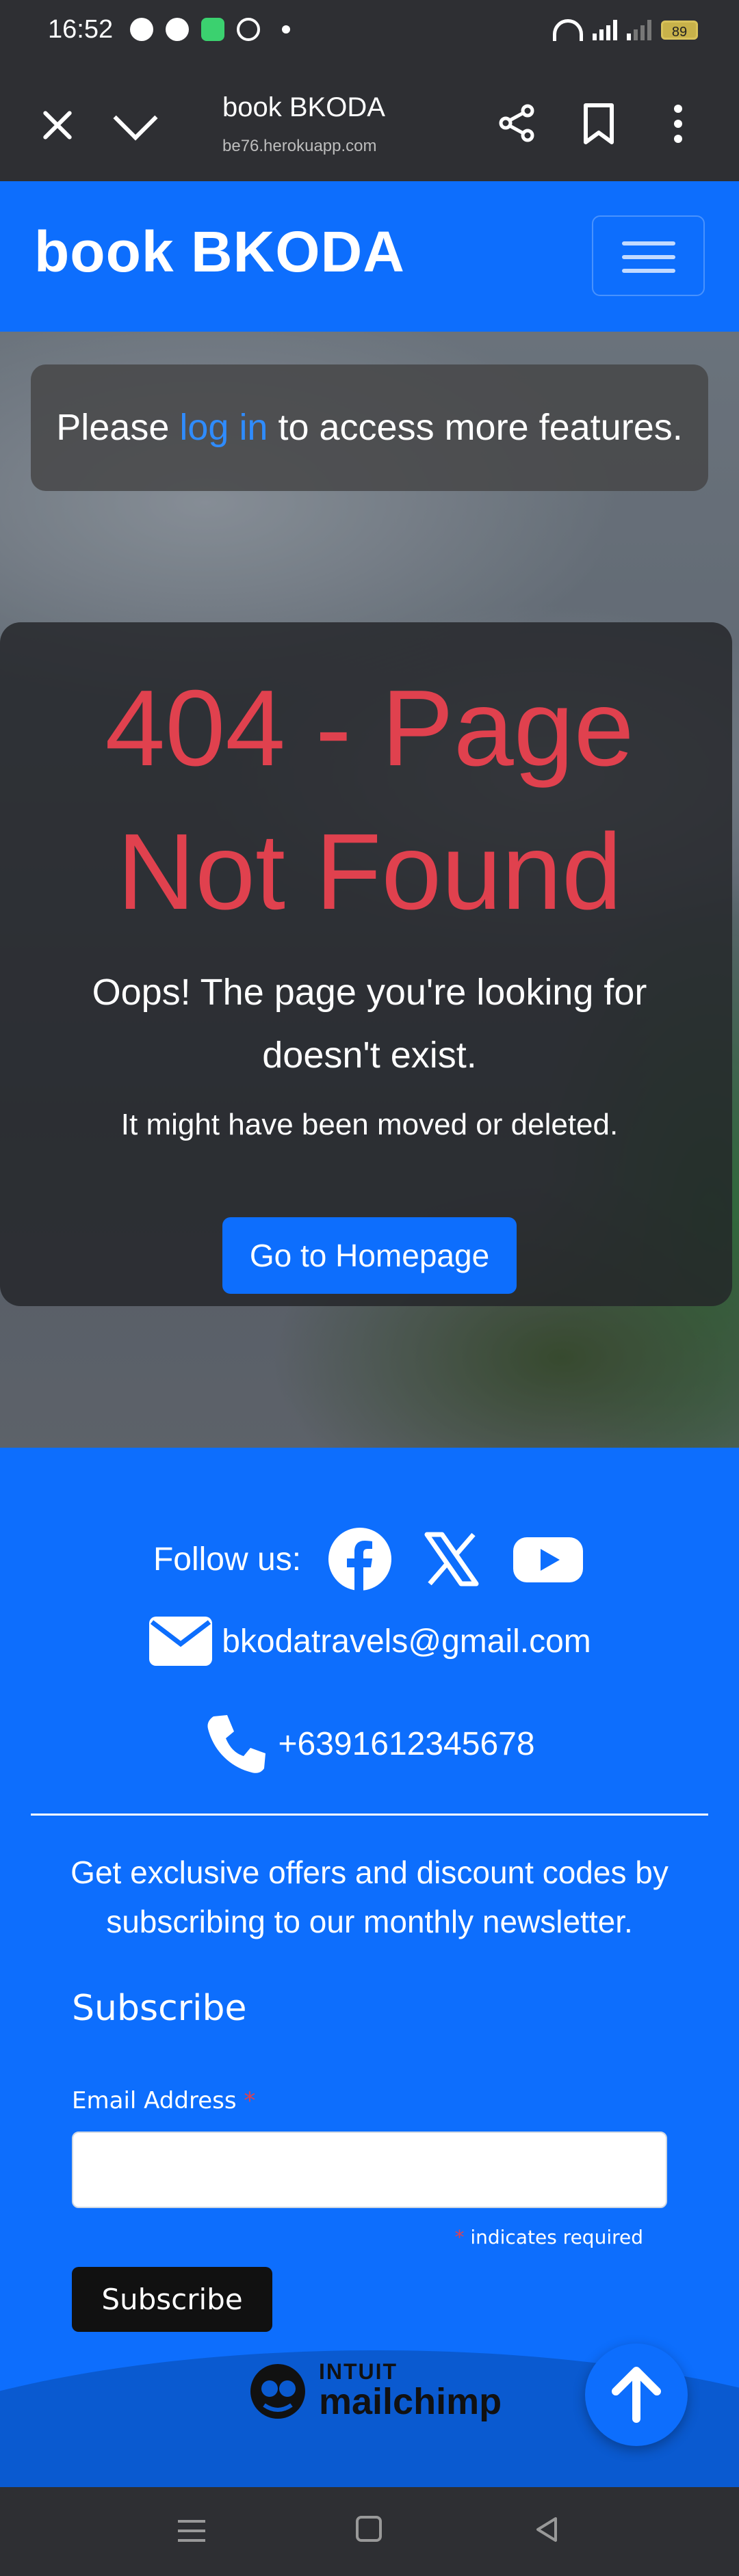 This screenshot has height=2576, width=739. What do you see at coordinates (228, 1559) in the screenshot?
I see `follow-label: Follow us:` at bounding box center [228, 1559].